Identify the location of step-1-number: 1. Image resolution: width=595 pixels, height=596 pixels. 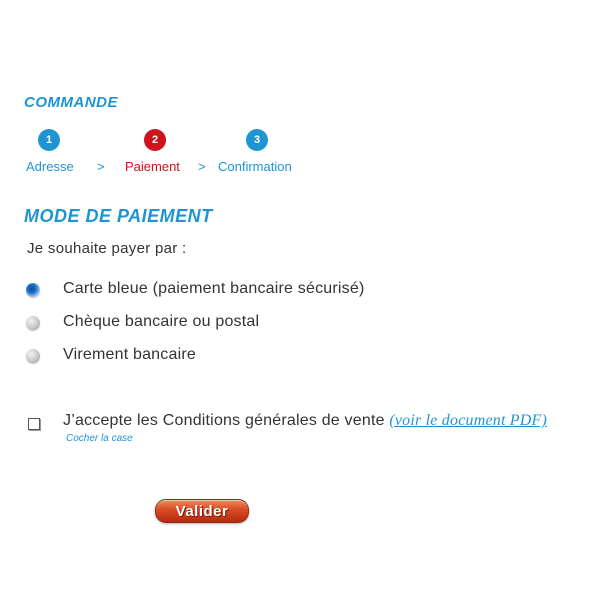
(49, 140).